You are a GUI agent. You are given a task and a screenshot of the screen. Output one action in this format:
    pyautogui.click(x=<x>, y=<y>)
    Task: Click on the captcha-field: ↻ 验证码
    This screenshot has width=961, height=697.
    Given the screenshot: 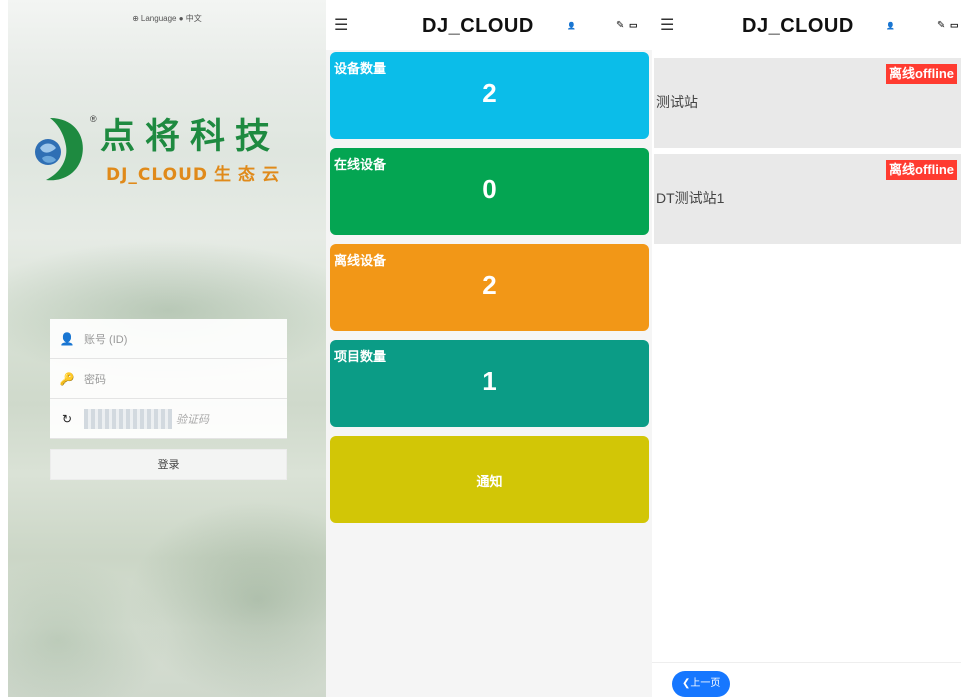 What is the action you would take?
    pyautogui.click(x=168, y=419)
    